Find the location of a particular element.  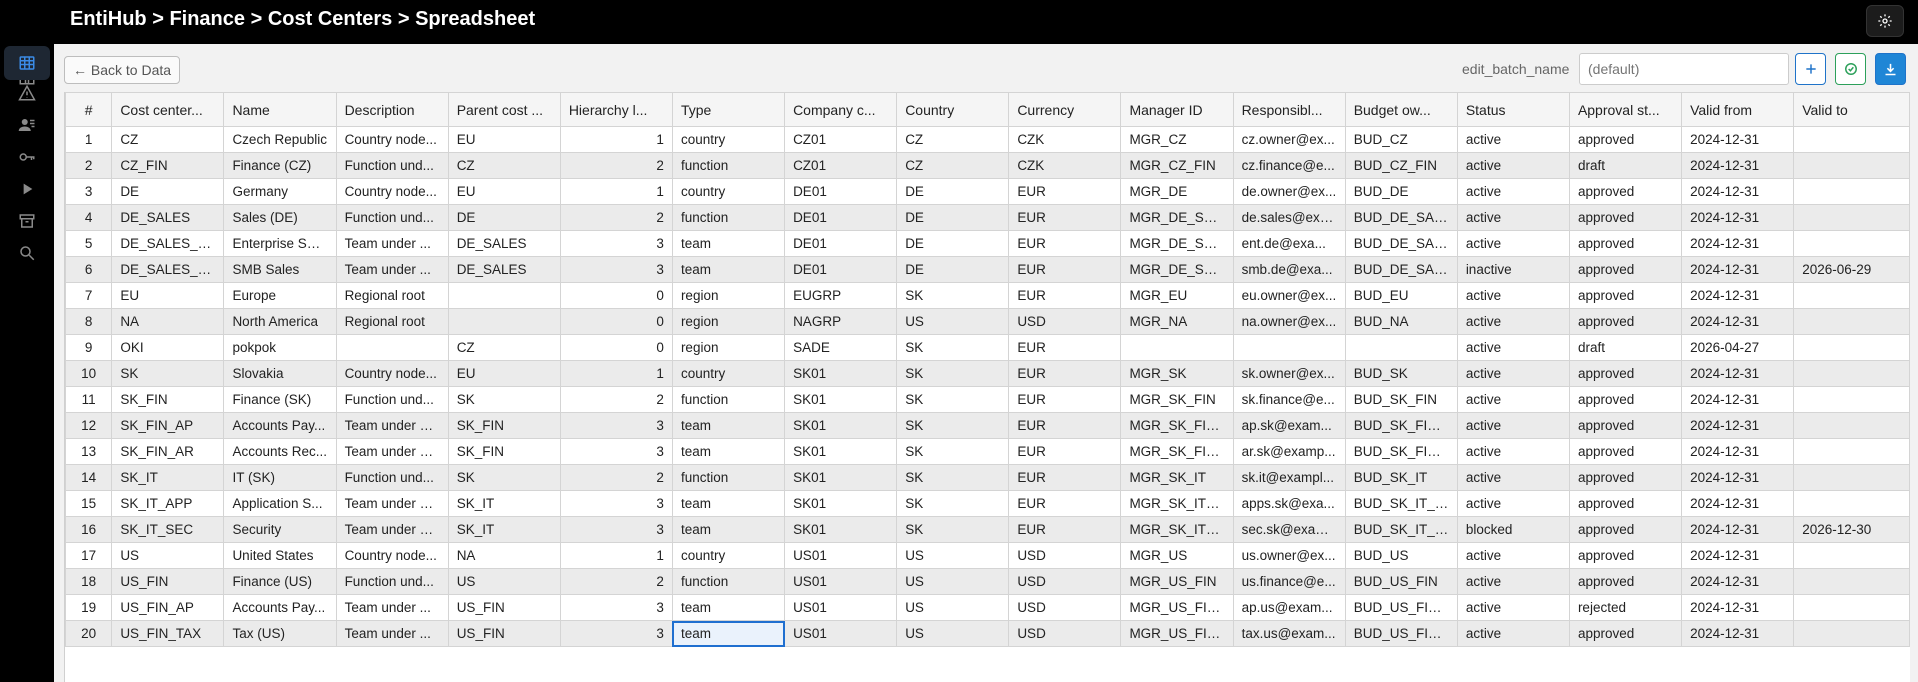

table-cell: EUGRP is located at coordinates (841, 295).